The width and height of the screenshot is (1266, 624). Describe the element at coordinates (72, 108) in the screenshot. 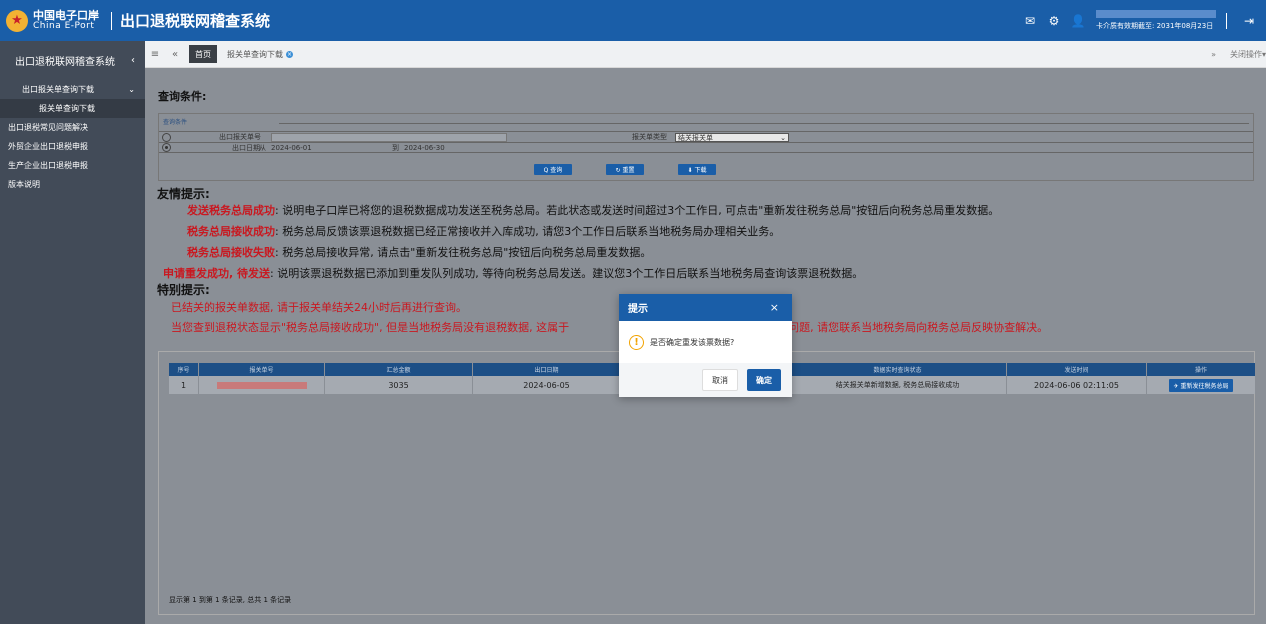

I see `sidebar-item-decl-download: 报关单查询下载` at that location.